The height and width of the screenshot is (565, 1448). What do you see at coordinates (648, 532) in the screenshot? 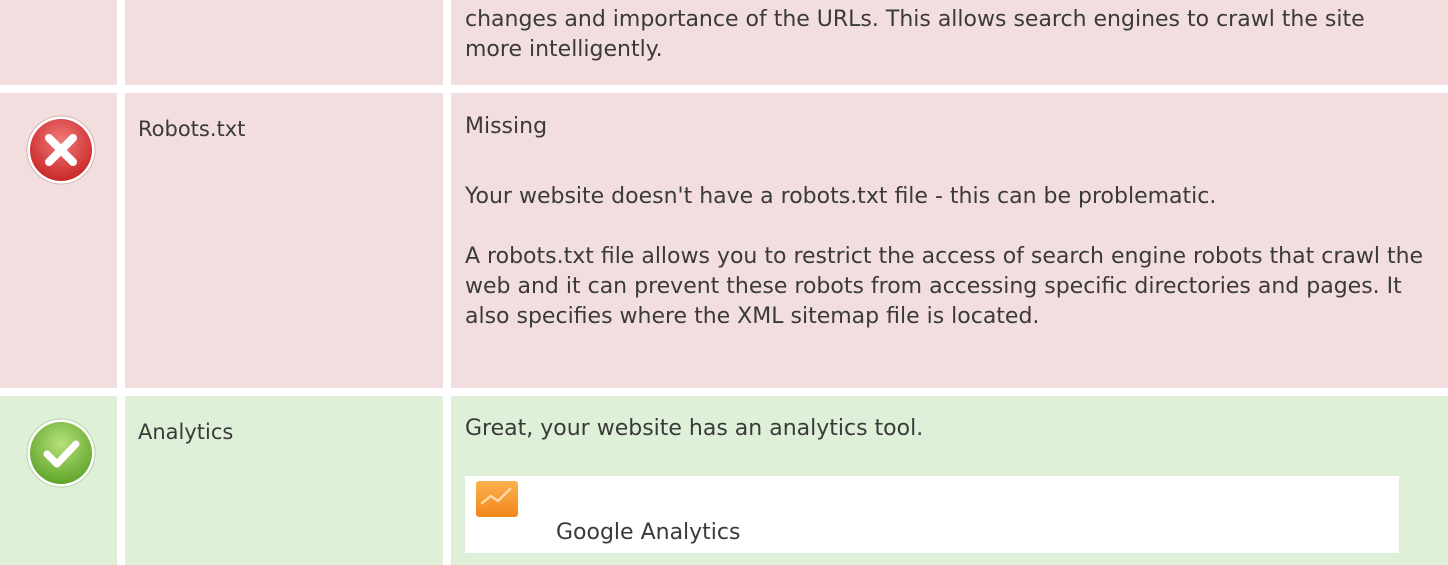
I see `analytics-tool-label: Google Analytics` at bounding box center [648, 532].